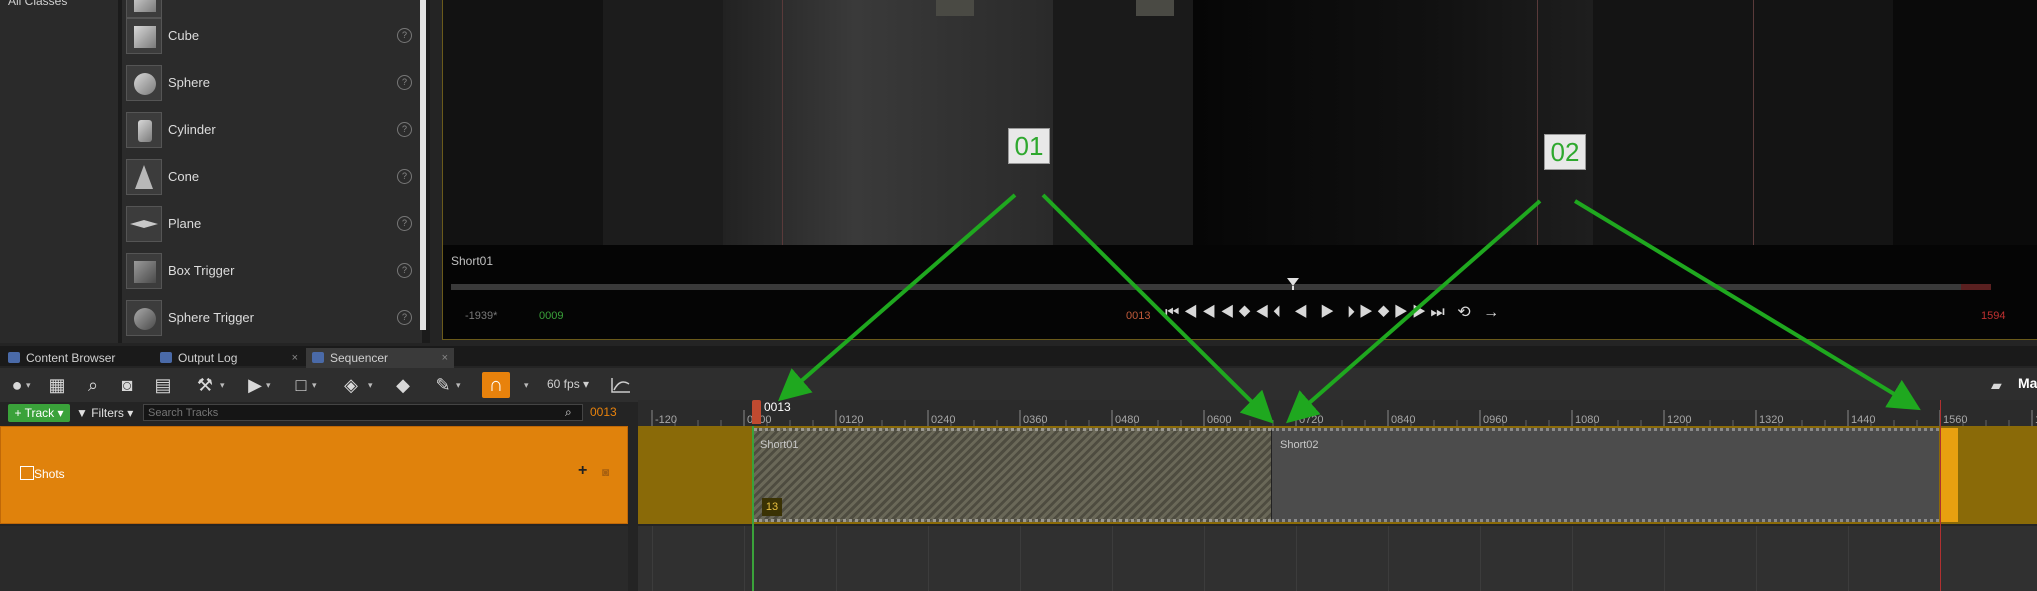 The height and width of the screenshot is (591, 2037). What do you see at coordinates (14, 357) in the screenshot?
I see `content-browser-icon` at bounding box center [14, 357].